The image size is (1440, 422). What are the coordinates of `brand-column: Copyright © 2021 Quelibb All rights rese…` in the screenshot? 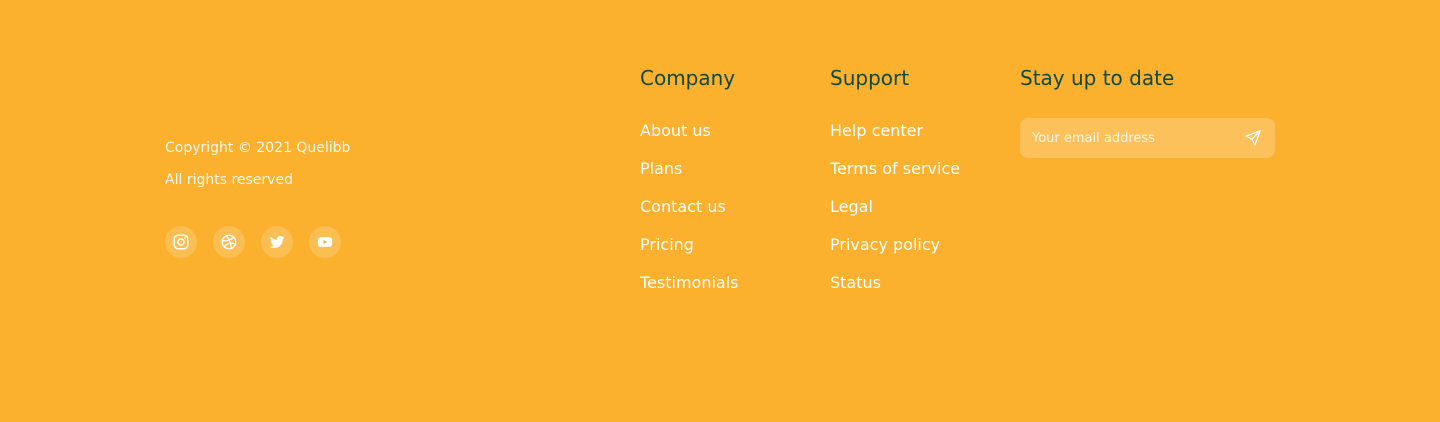 It's located at (315, 198).